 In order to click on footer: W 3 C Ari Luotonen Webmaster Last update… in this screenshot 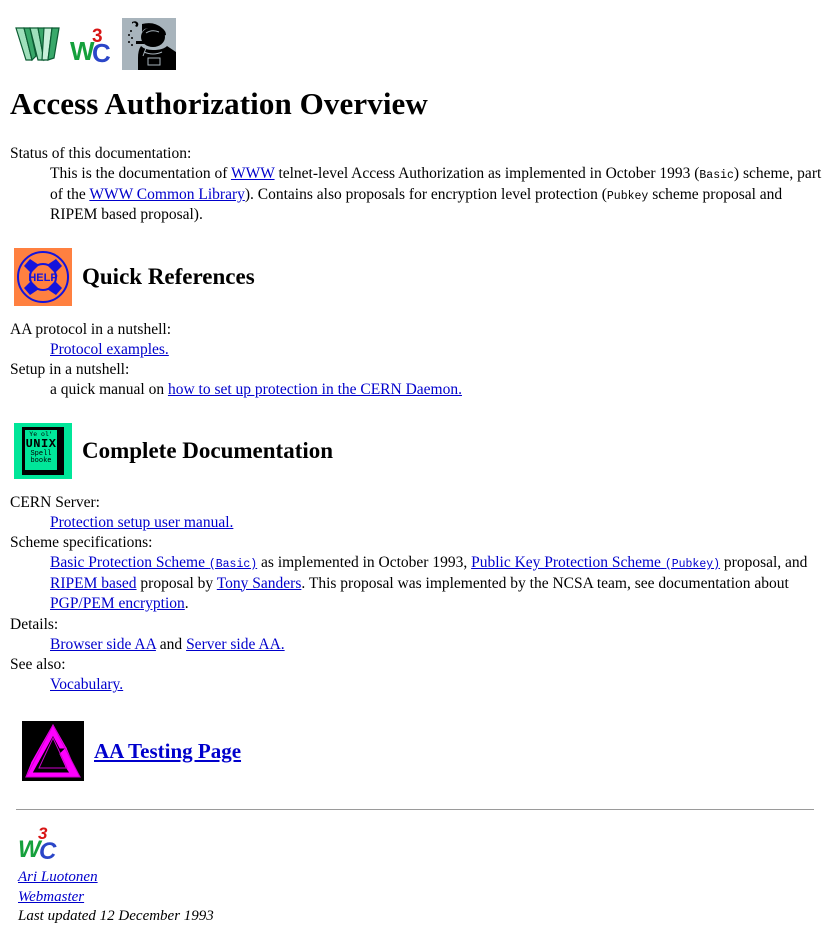, I will do `click(420, 875)`.